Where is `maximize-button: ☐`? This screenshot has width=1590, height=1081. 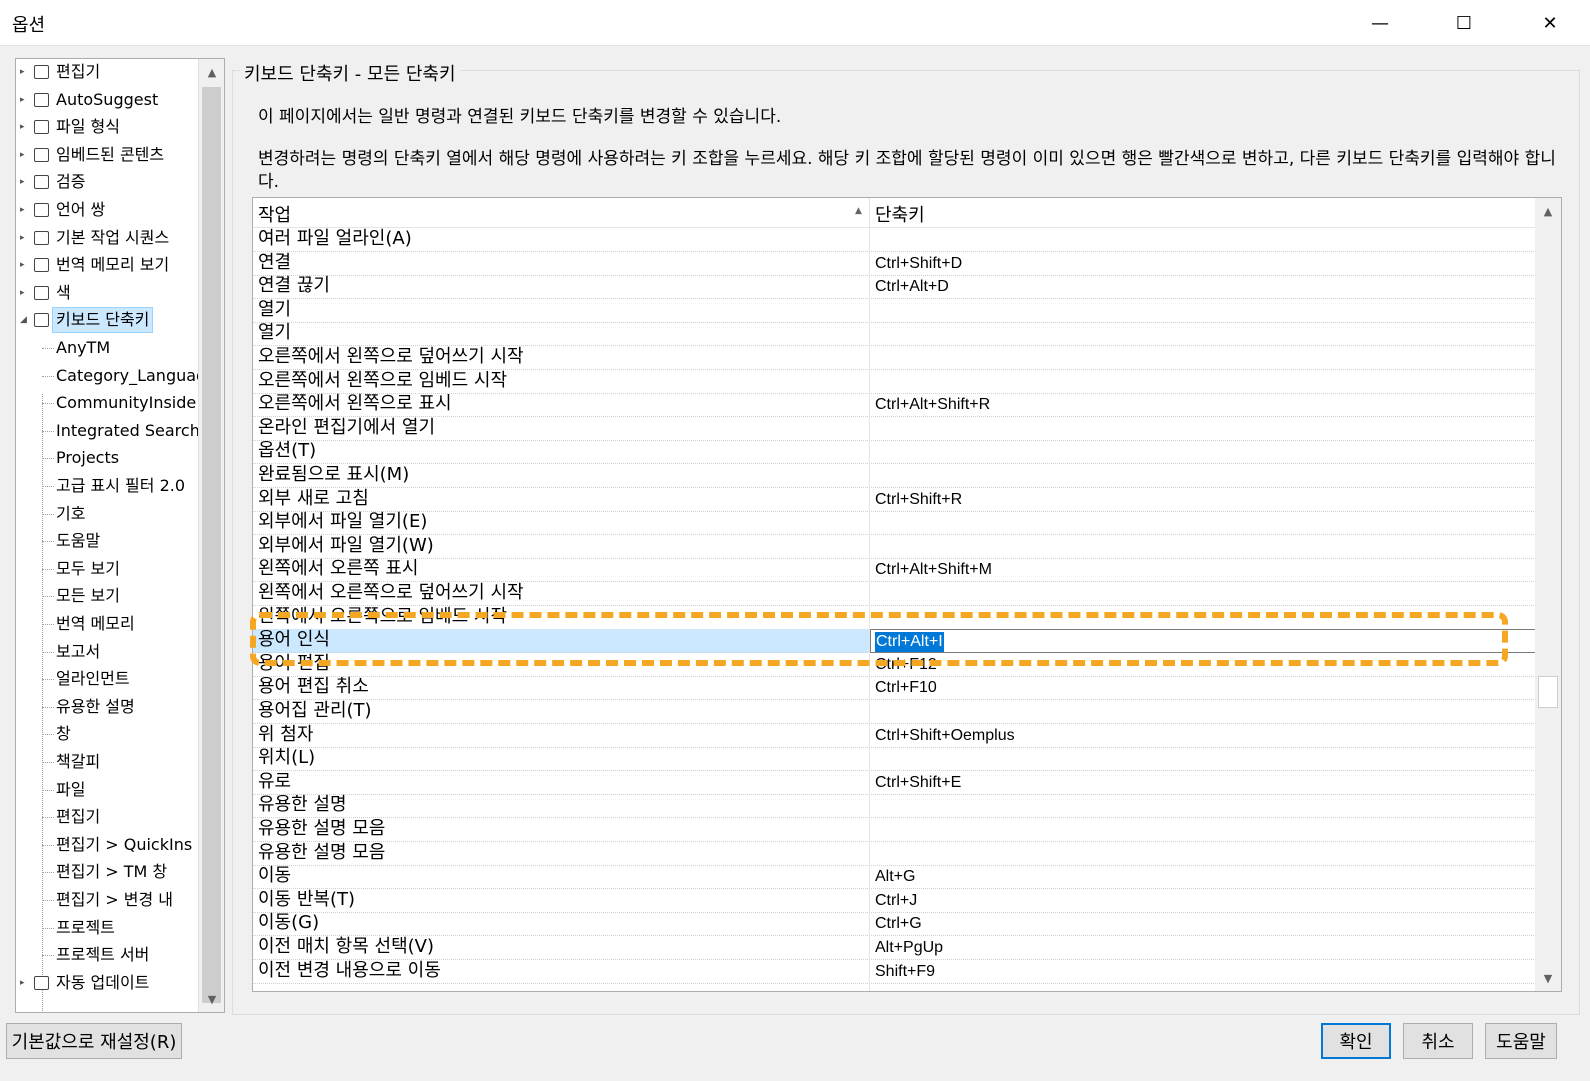
maximize-button: ☐ is located at coordinates (1464, 23).